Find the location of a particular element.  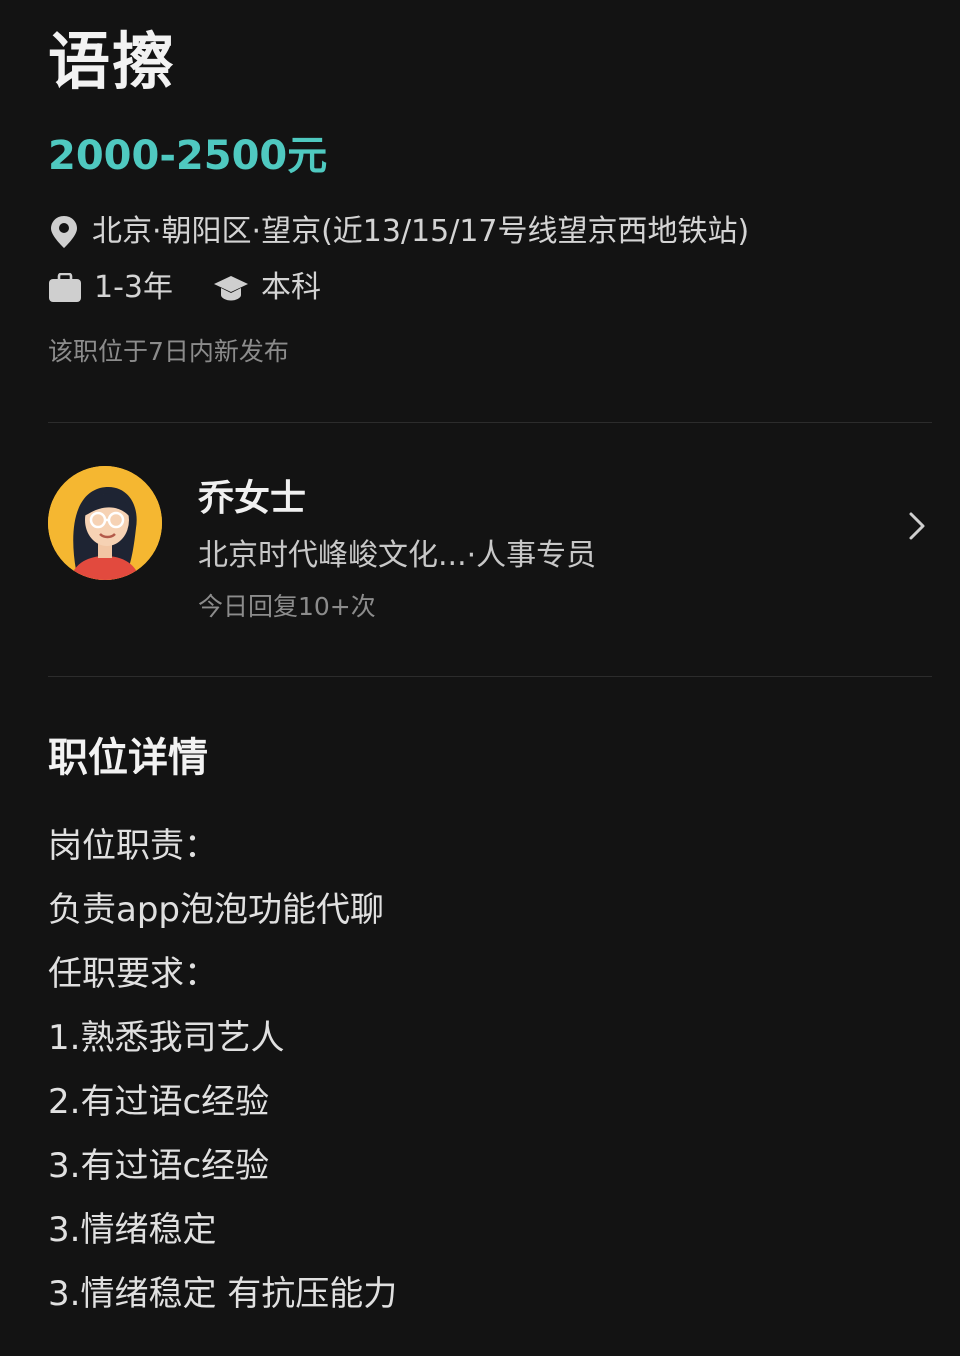

recruiter-company-role: 北京时代峰峻文化...·人事专员 is located at coordinates (397, 555).